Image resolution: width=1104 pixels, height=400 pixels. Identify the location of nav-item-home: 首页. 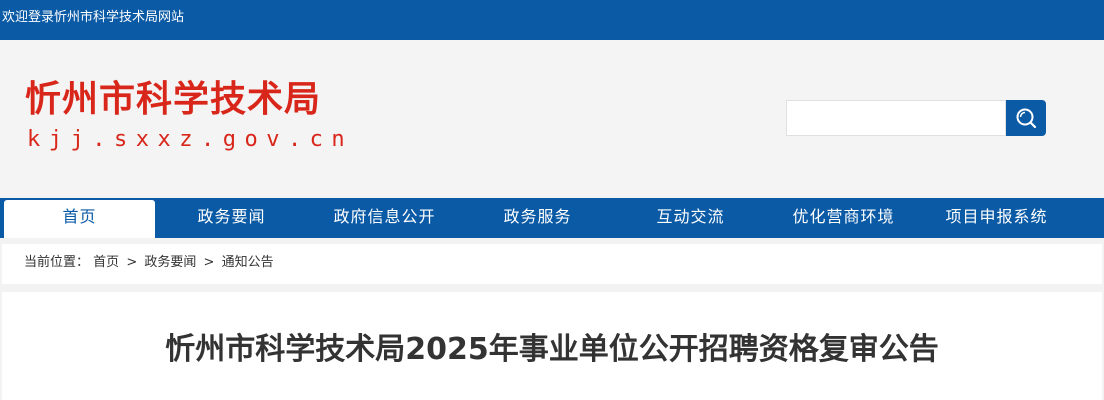
(79, 219).